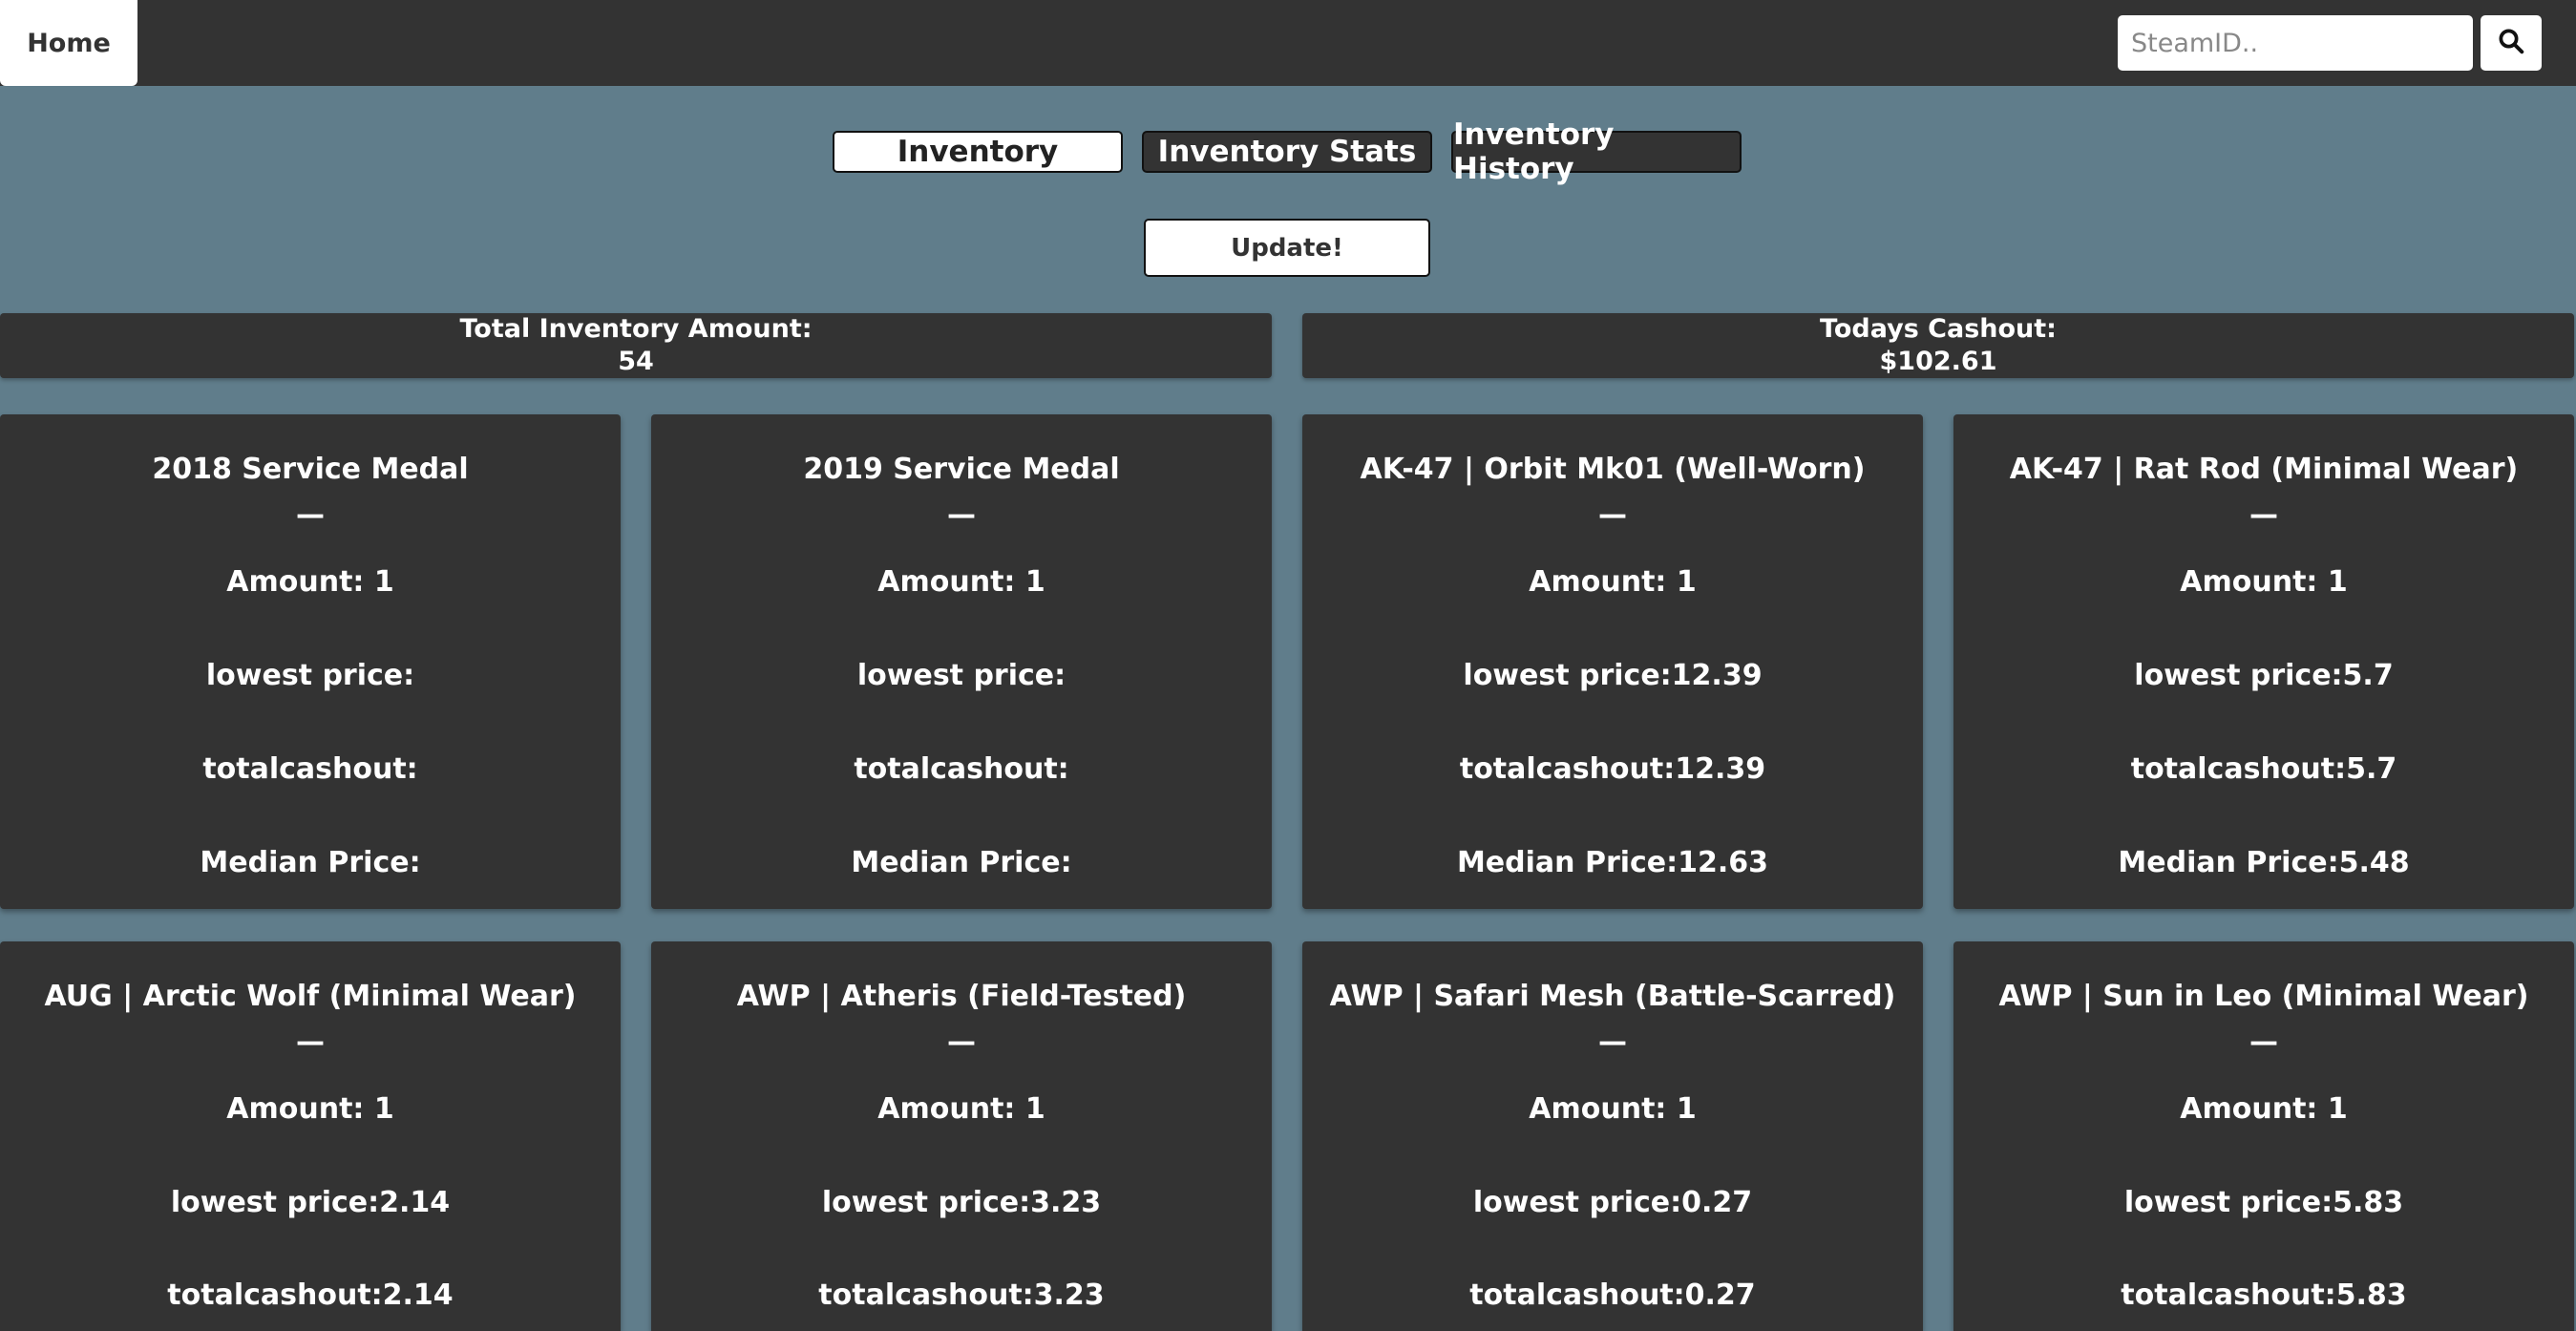 Image resolution: width=2576 pixels, height=1331 pixels. What do you see at coordinates (1613, 470) in the screenshot?
I see `item-name: AK-47 | Orbit Mk01 (Well-Worn)` at bounding box center [1613, 470].